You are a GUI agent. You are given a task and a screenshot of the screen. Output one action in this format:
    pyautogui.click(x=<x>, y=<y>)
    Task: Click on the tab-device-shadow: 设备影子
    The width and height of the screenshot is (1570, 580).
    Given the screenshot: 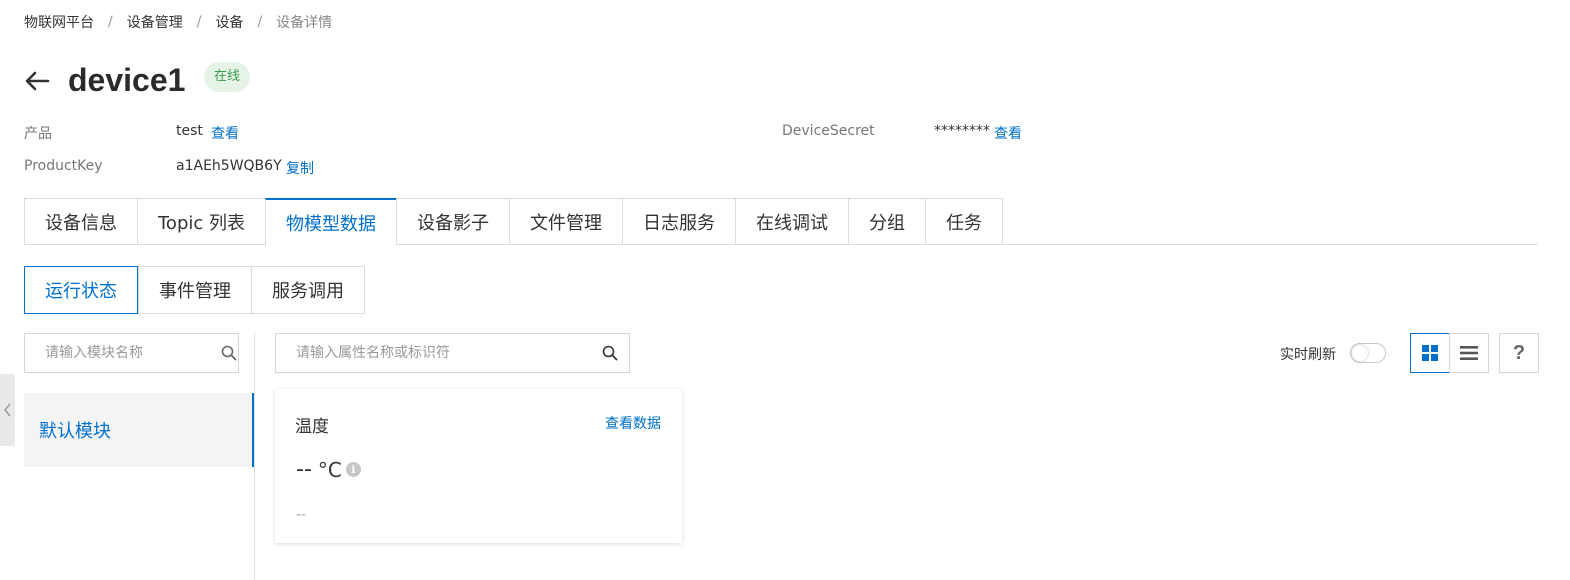 What is the action you would take?
    pyautogui.click(x=452, y=221)
    